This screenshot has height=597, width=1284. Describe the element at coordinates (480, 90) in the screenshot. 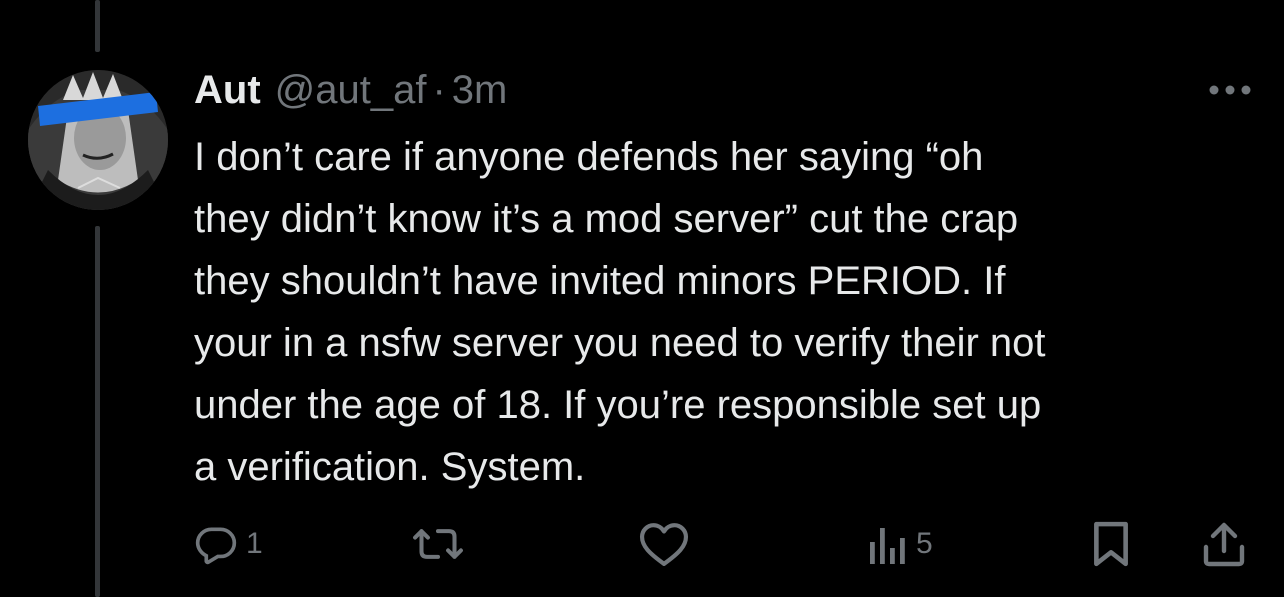

I see `timestamp: 3m` at that location.